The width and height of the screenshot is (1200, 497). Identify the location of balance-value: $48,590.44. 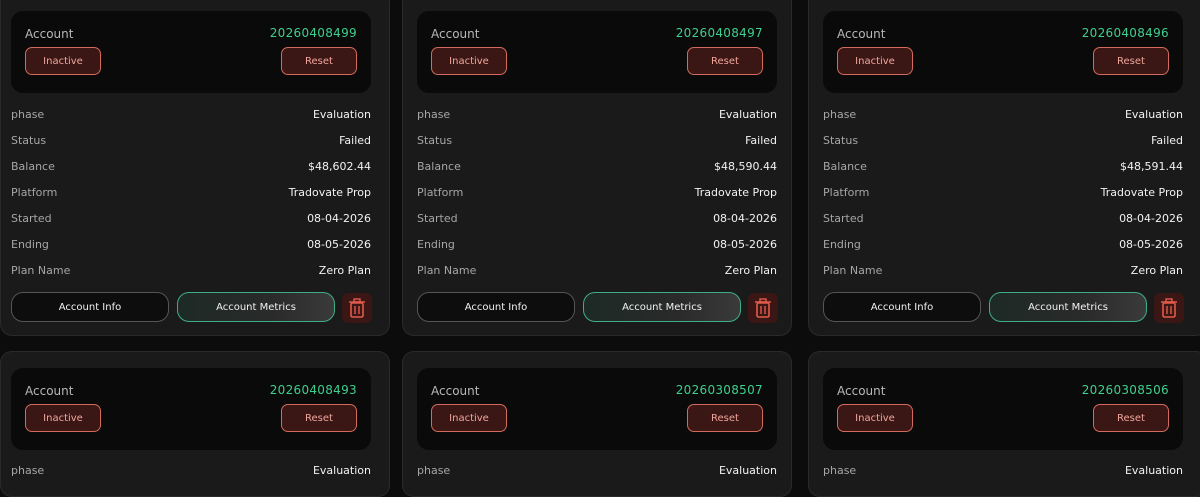
(745, 166).